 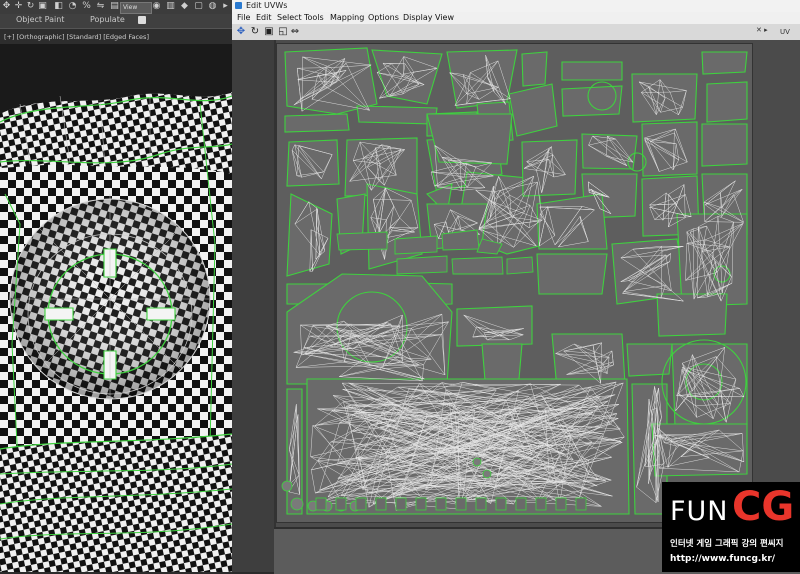 I want to click on align-icon: ▤, so click(x=114, y=6).